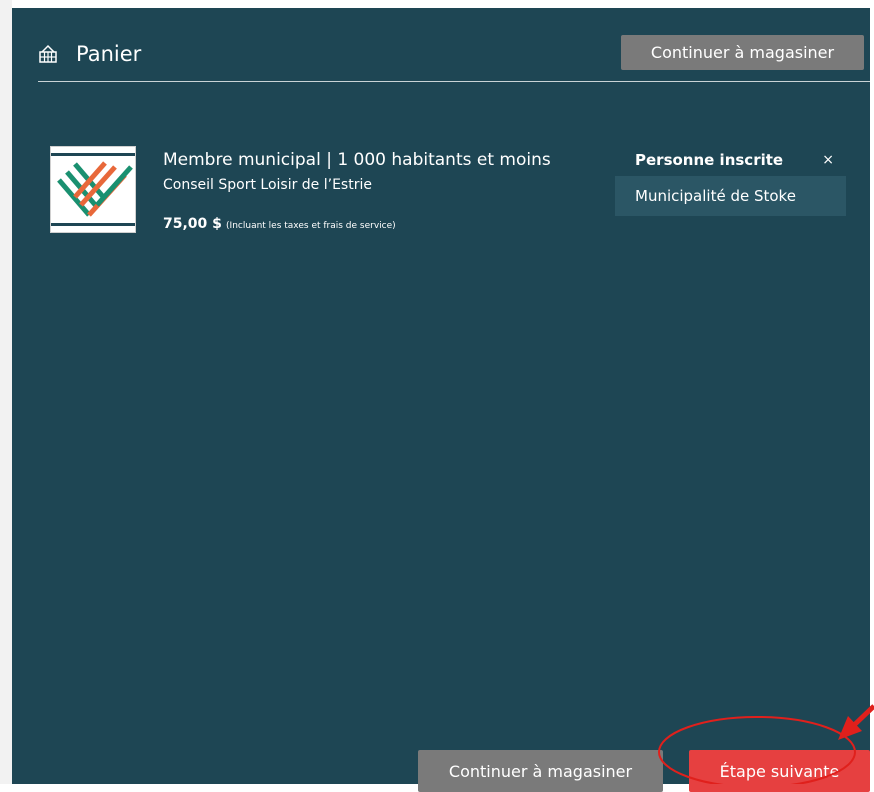 The image size is (874, 792). What do you see at coordinates (48, 54) in the screenshot?
I see `basket-icon` at bounding box center [48, 54].